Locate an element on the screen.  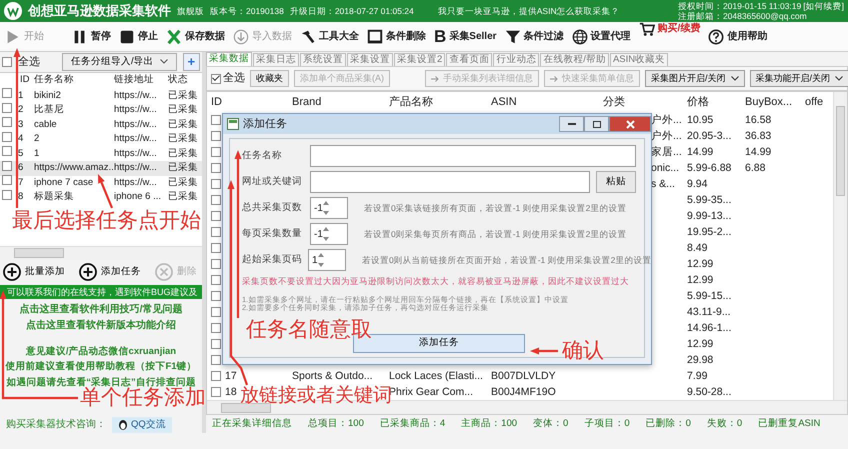
close-icon is located at coordinates (630, 124).